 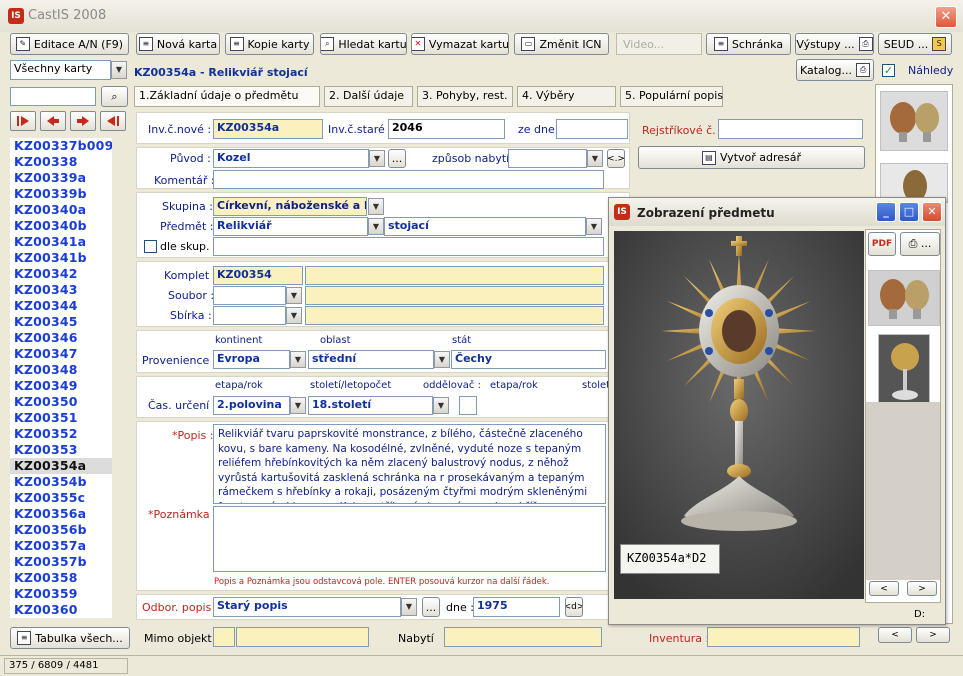 What do you see at coordinates (61, 562) in the screenshot?
I see `list-item: KZ00357b` at bounding box center [61, 562].